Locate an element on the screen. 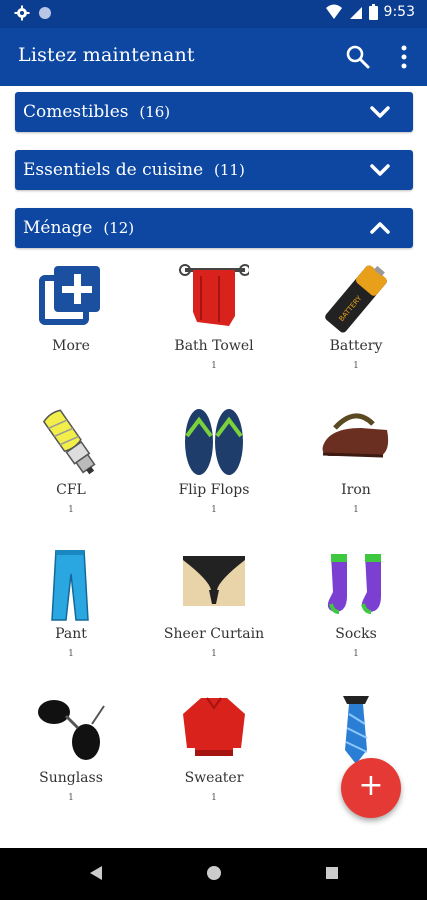  tie-icon is located at coordinates (356, 730).